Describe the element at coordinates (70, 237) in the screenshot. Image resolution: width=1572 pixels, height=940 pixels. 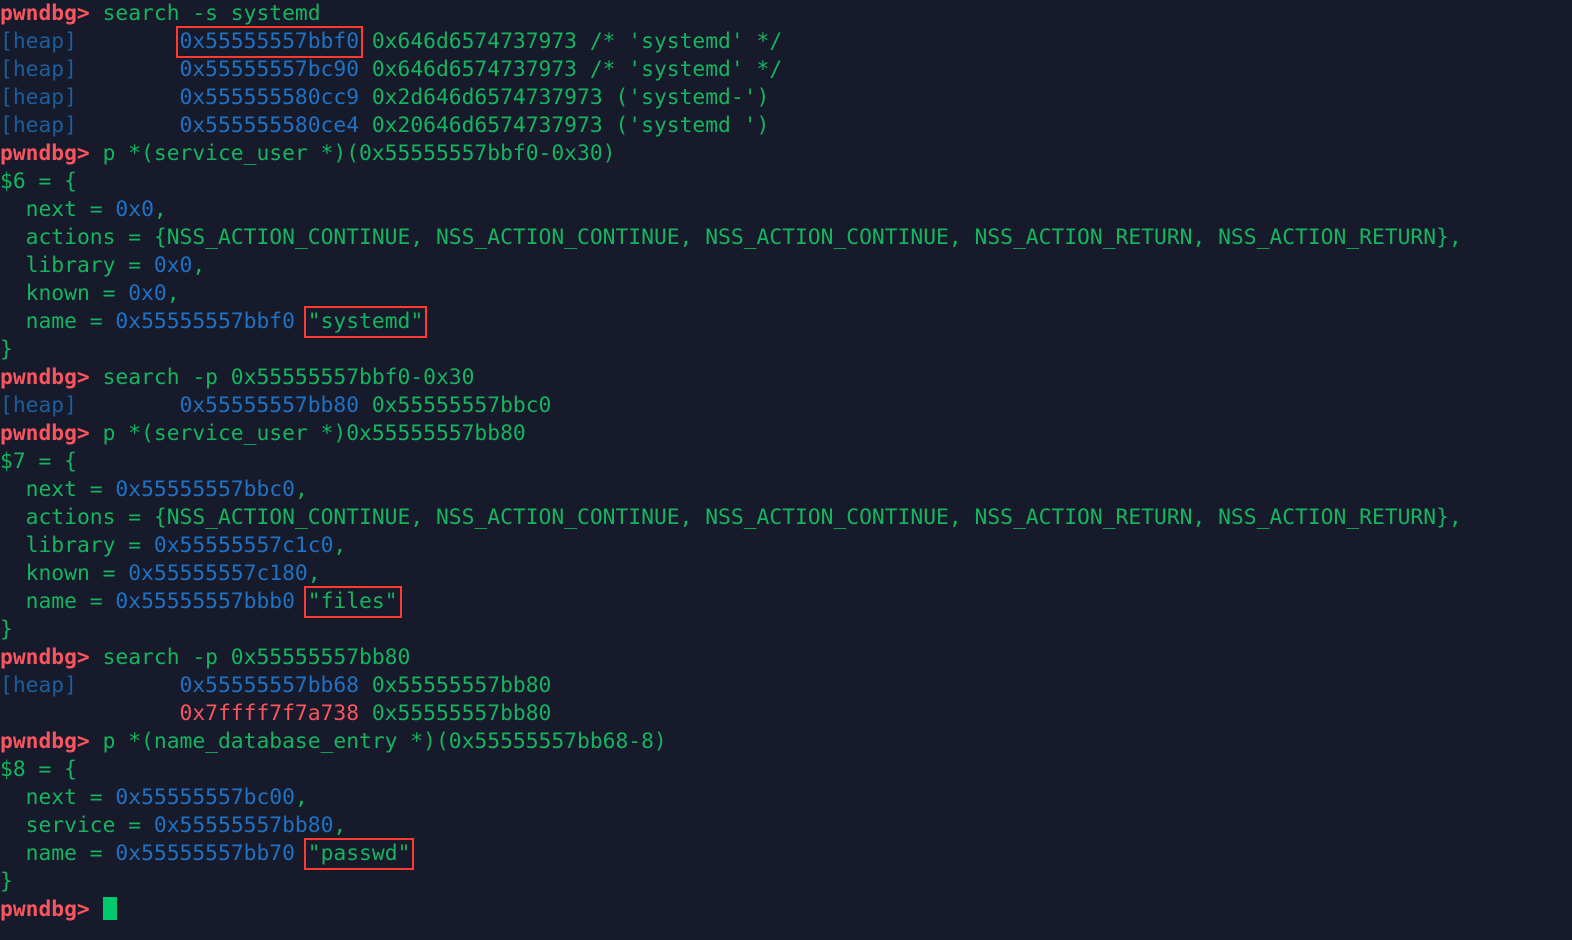
I see `field-name: actions` at that location.